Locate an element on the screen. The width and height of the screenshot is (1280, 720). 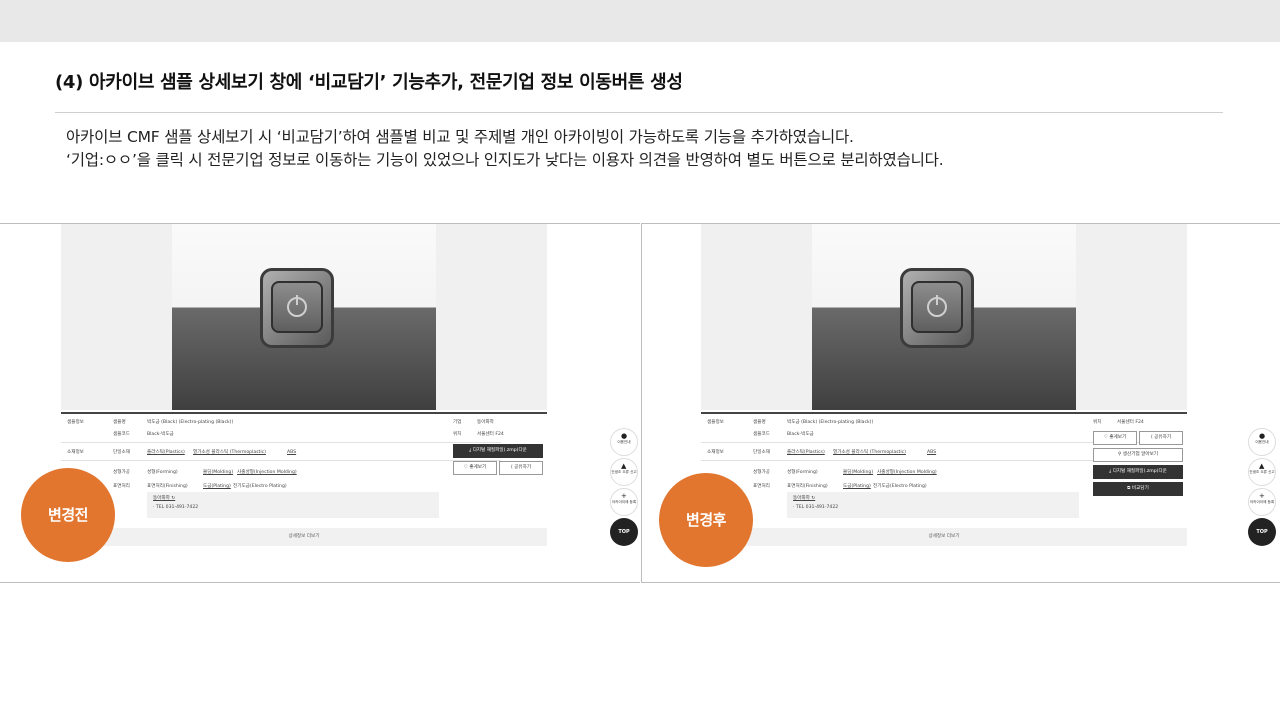
top-bar is located at coordinates (640, 21).